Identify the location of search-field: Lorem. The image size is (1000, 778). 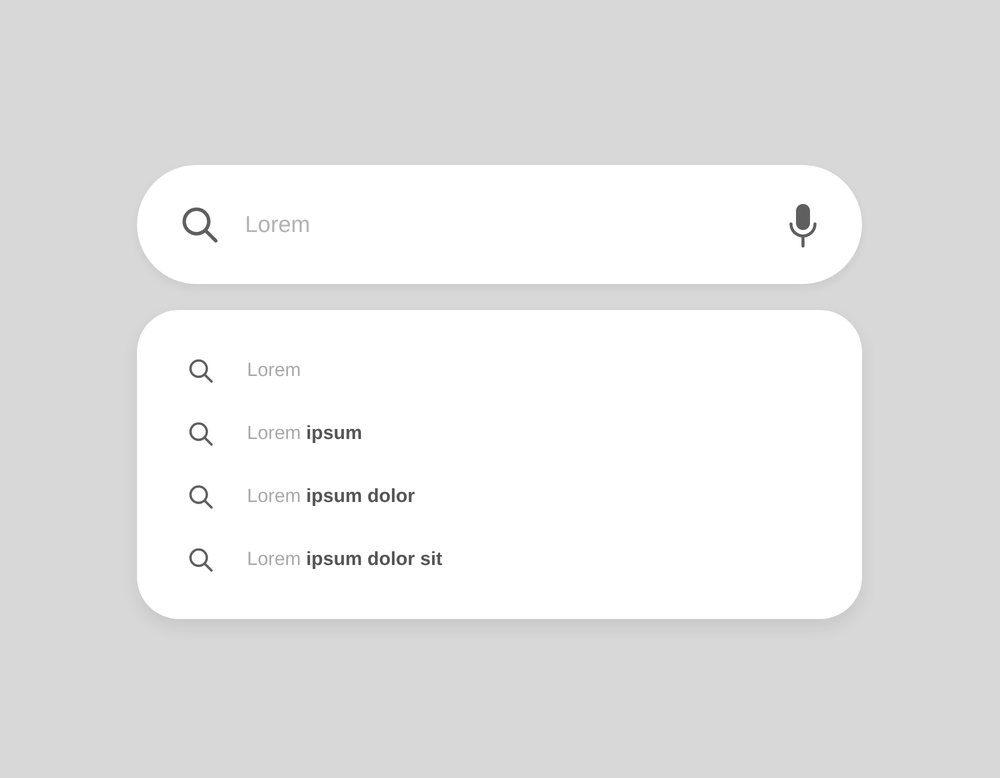
(503, 224).